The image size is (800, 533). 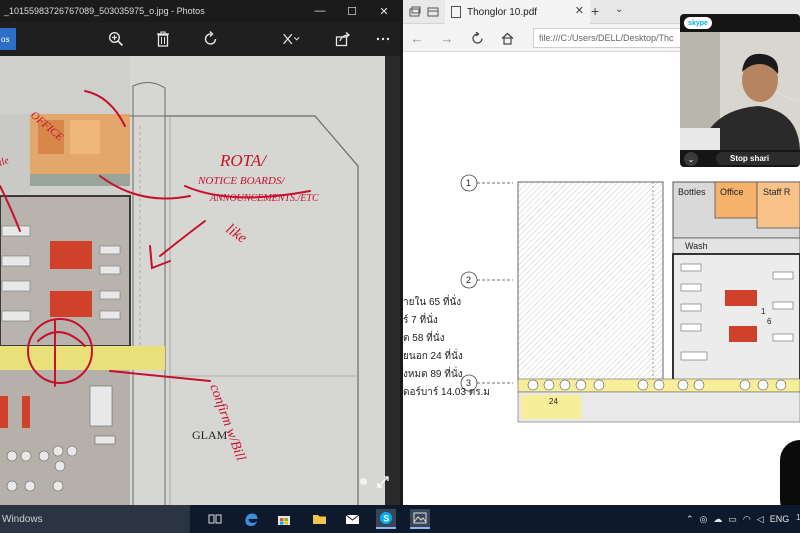 I want to click on minimize-button: —, so click(x=320, y=11).